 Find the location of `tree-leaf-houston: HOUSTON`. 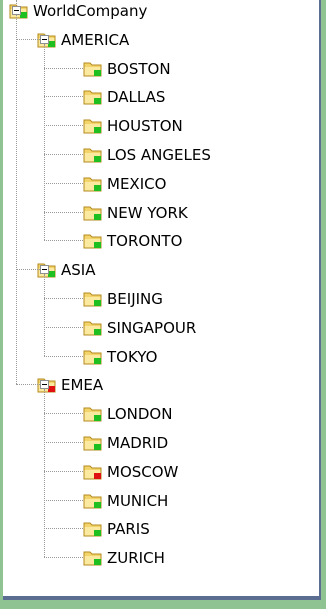

tree-leaf-houston: HOUSTON is located at coordinates (133, 126).